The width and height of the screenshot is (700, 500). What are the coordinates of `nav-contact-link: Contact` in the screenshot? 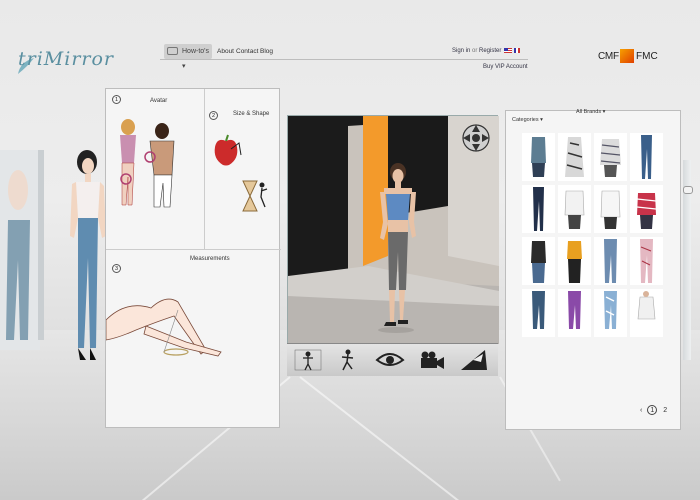 It's located at (247, 51).